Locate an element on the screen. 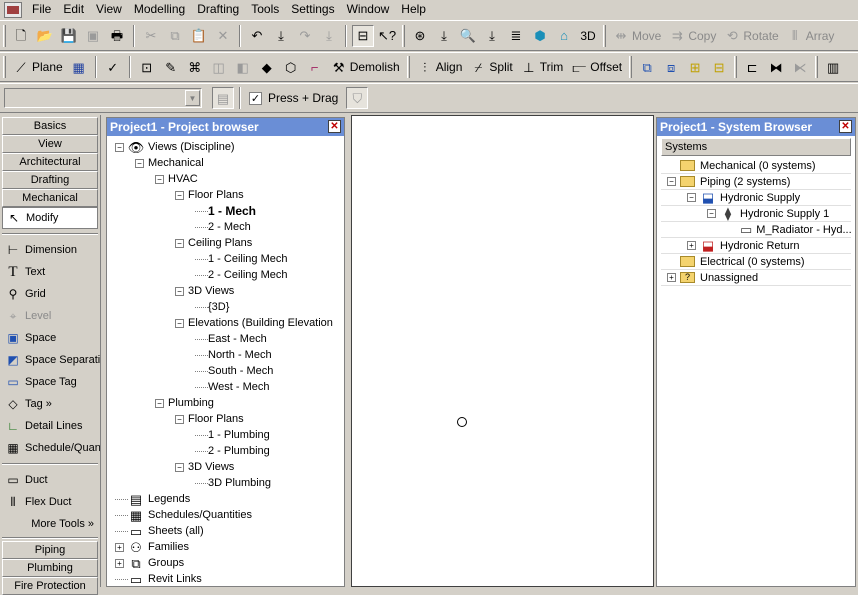 The height and width of the screenshot is (595, 858). linework-button: ⌐ is located at coordinates (315, 67).